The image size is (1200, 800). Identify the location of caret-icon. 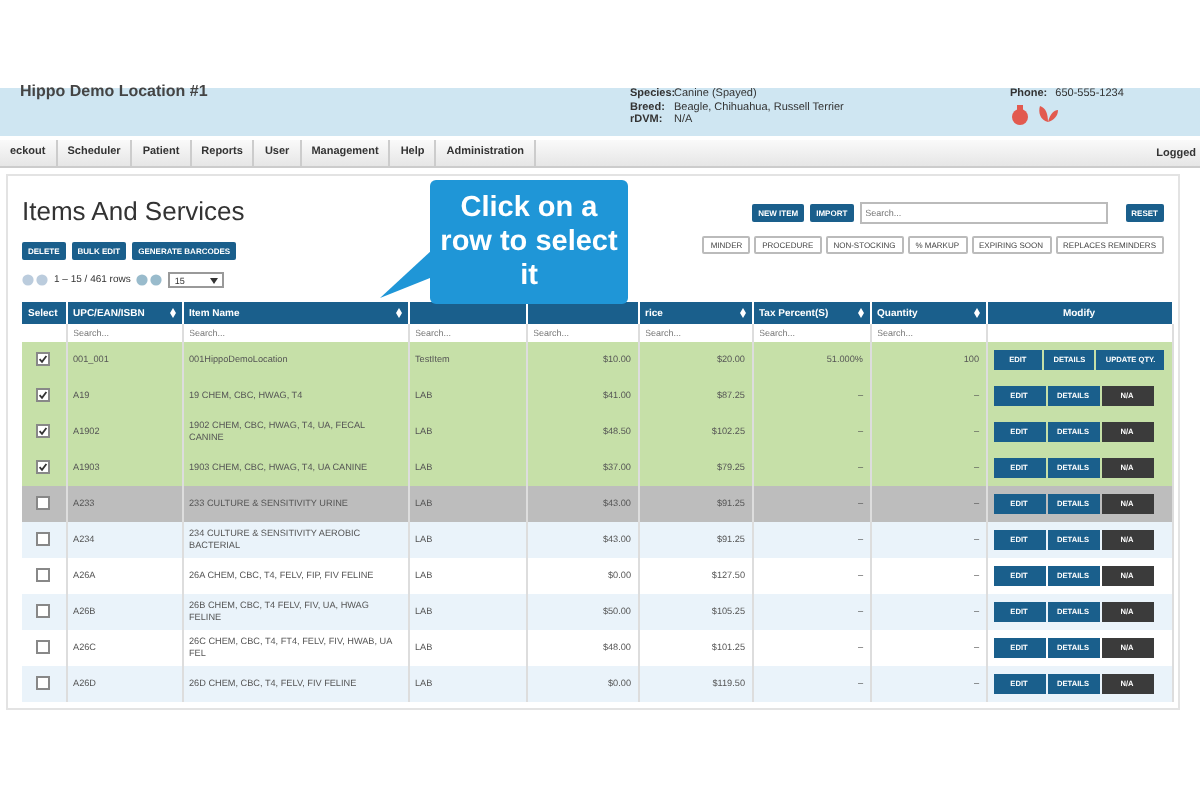
(214, 280).